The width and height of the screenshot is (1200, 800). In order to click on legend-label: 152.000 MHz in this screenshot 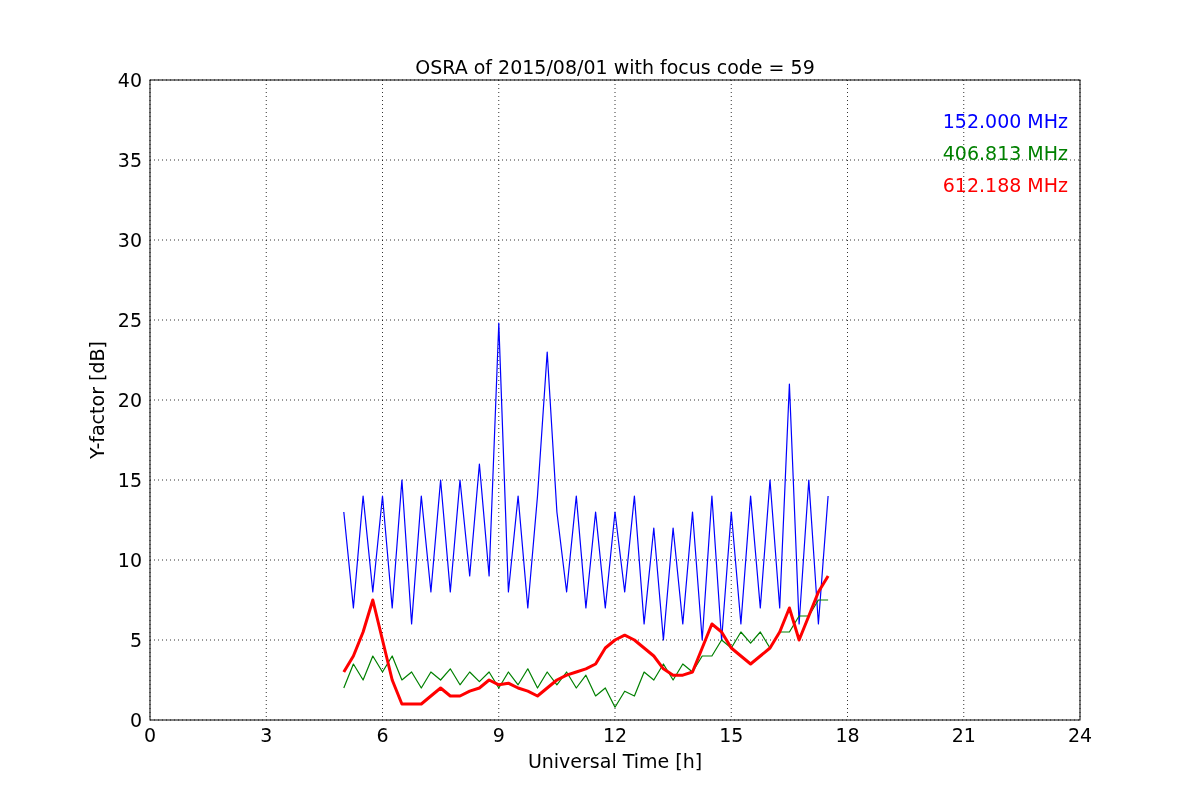, I will do `click(1005, 121)`.